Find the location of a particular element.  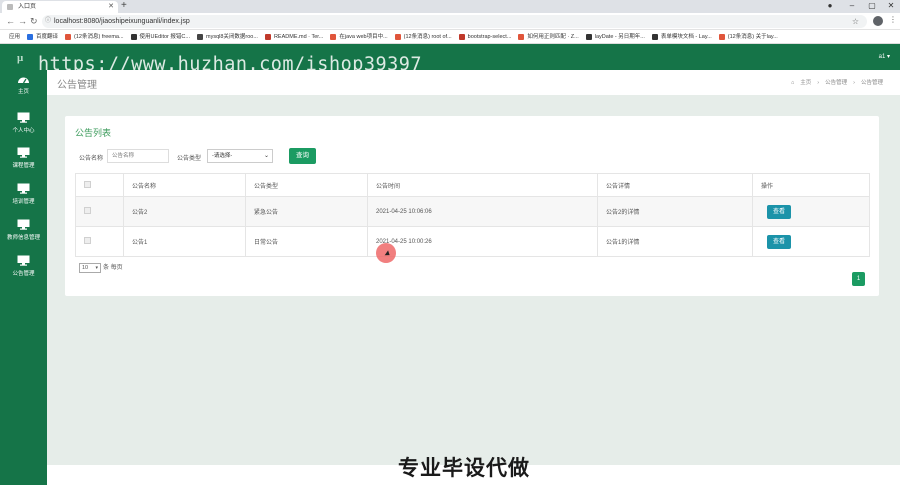

sidebar-item-label: 主页 is located at coordinates (23, 92).